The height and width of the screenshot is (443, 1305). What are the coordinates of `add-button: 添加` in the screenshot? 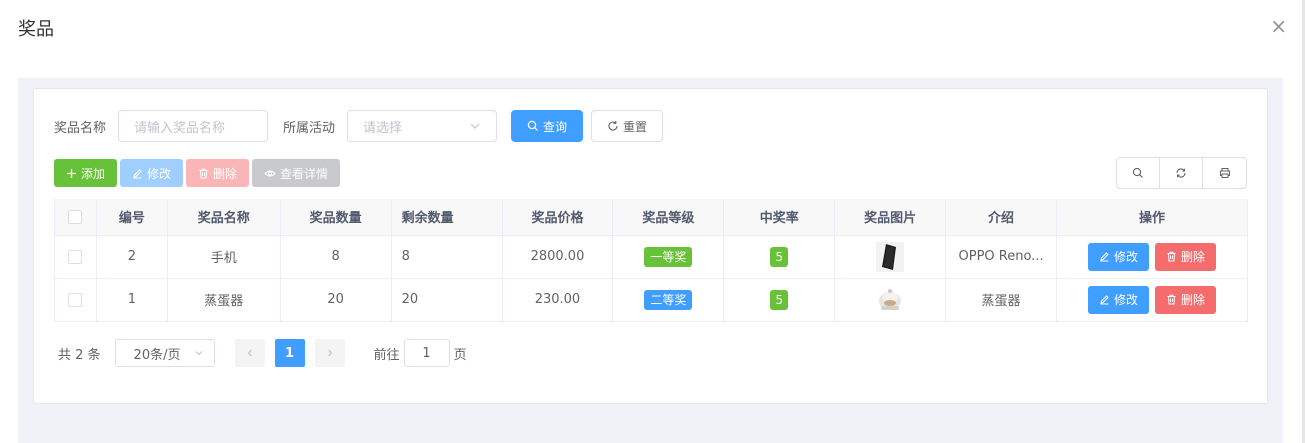 It's located at (86, 173).